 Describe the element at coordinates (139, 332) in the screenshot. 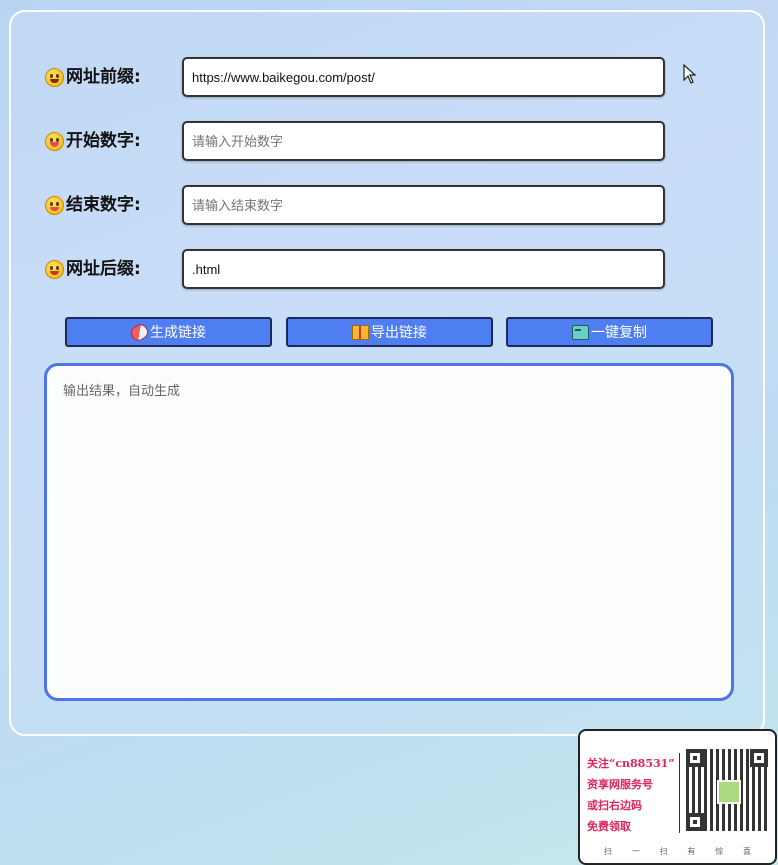

I see `pill-icon` at that location.